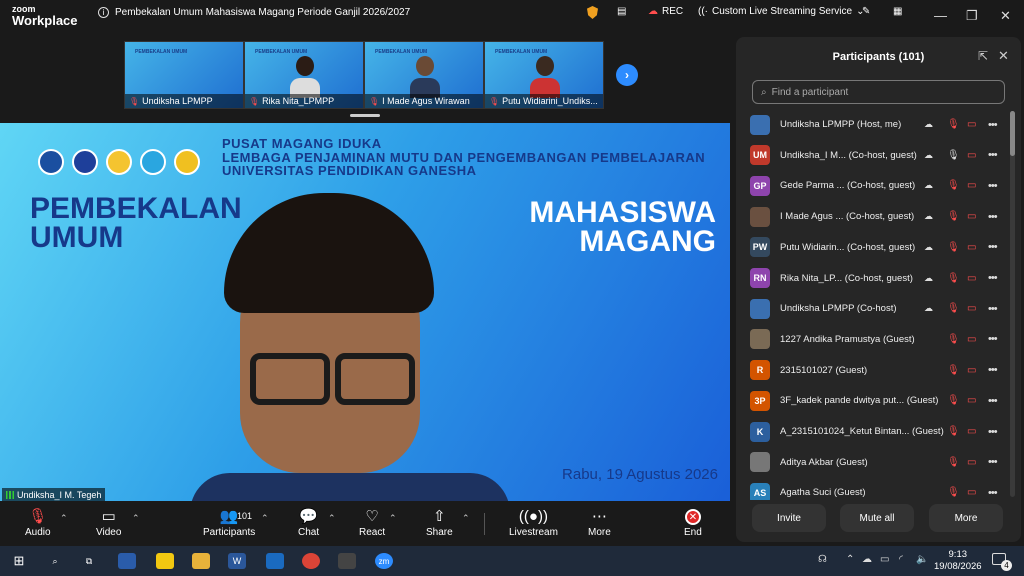 This screenshot has width=1024, height=576. What do you see at coordinates (850, 559) in the screenshot?
I see `chevron-up-icon: ⌃` at bounding box center [850, 559].